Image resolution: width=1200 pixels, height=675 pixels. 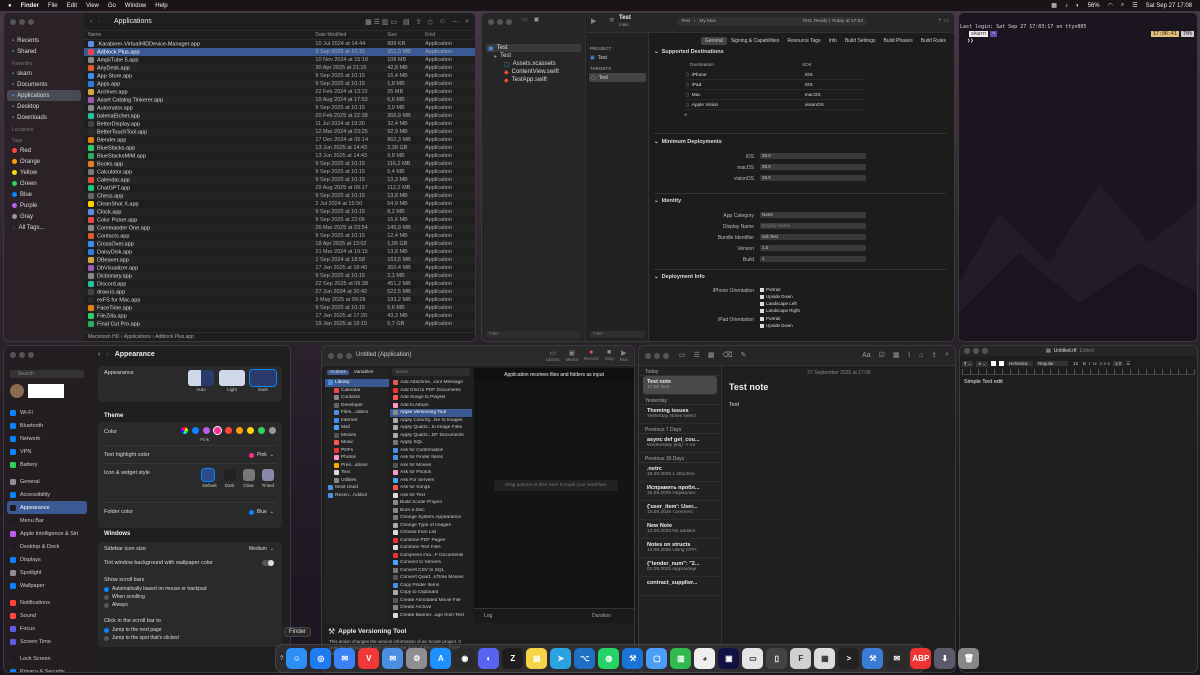 What do you see at coordinates (92, 6) in the screenshot?
I see `menu-view: View` at bounding box center [92, 6].